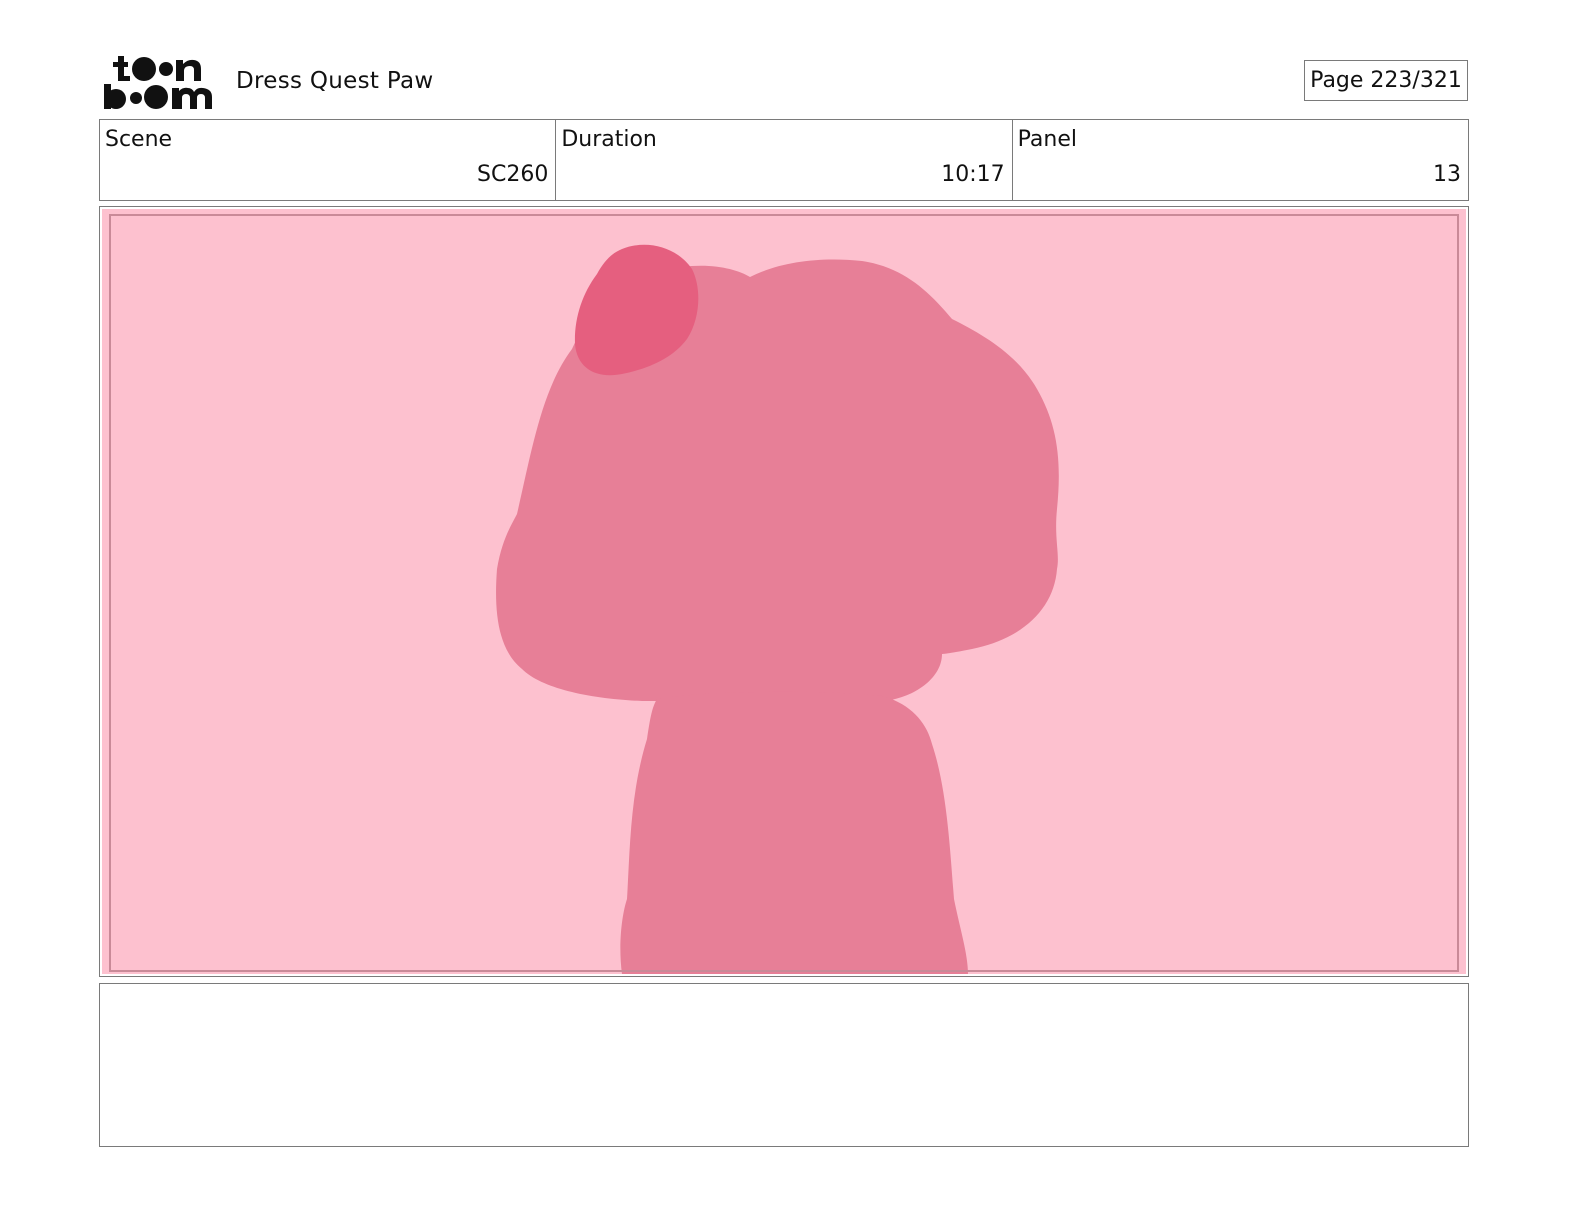 The image size is (1584, 1224). I want to click on panel-cell: Panel 13, so click(1240, 160).